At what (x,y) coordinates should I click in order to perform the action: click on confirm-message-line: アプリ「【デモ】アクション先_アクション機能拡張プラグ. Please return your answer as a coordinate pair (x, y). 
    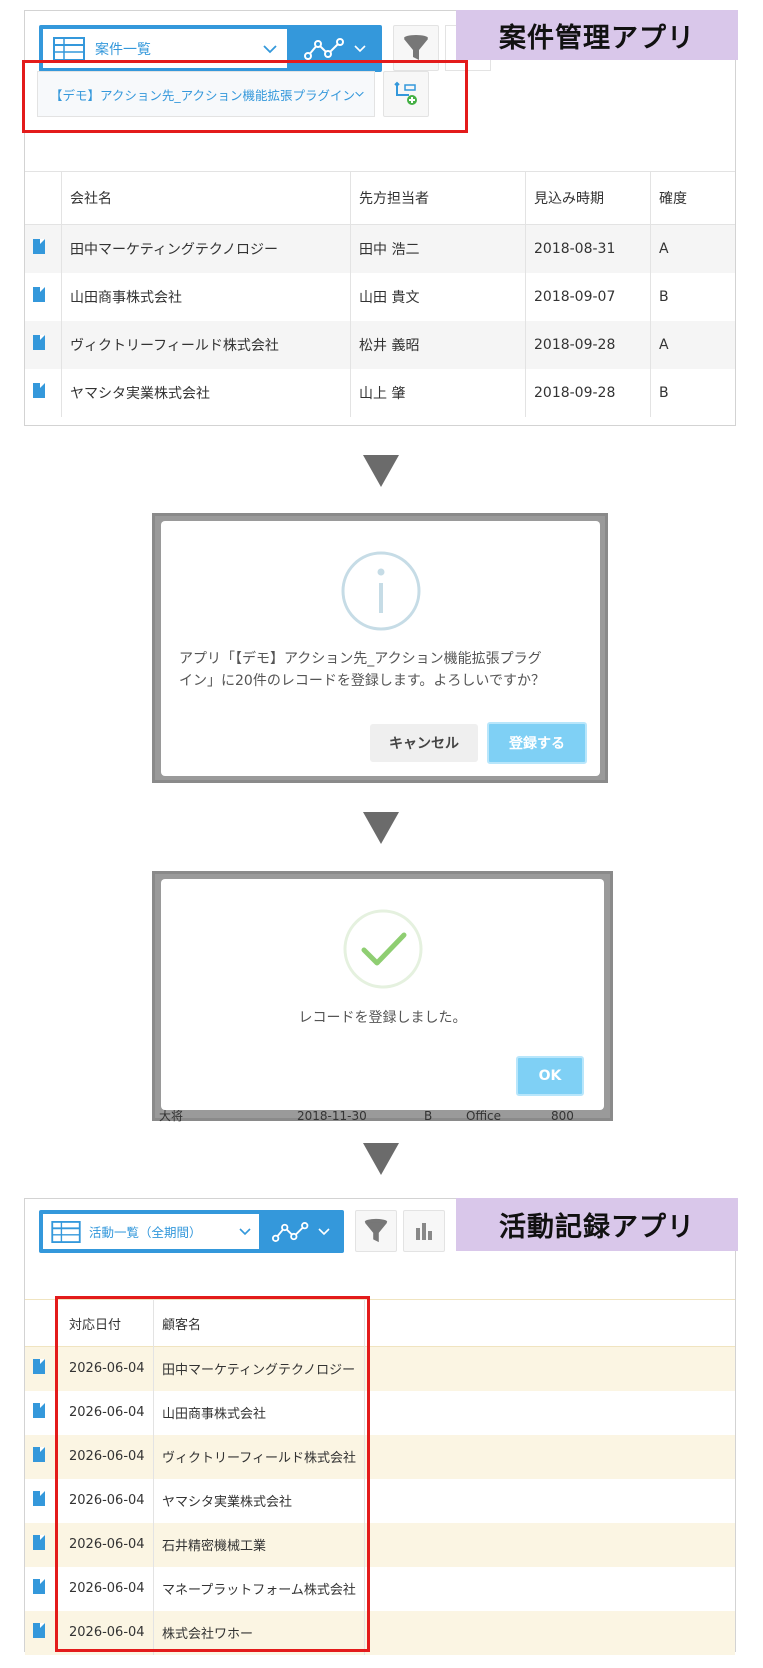
    Looking at the image, I should click on (360, 659).